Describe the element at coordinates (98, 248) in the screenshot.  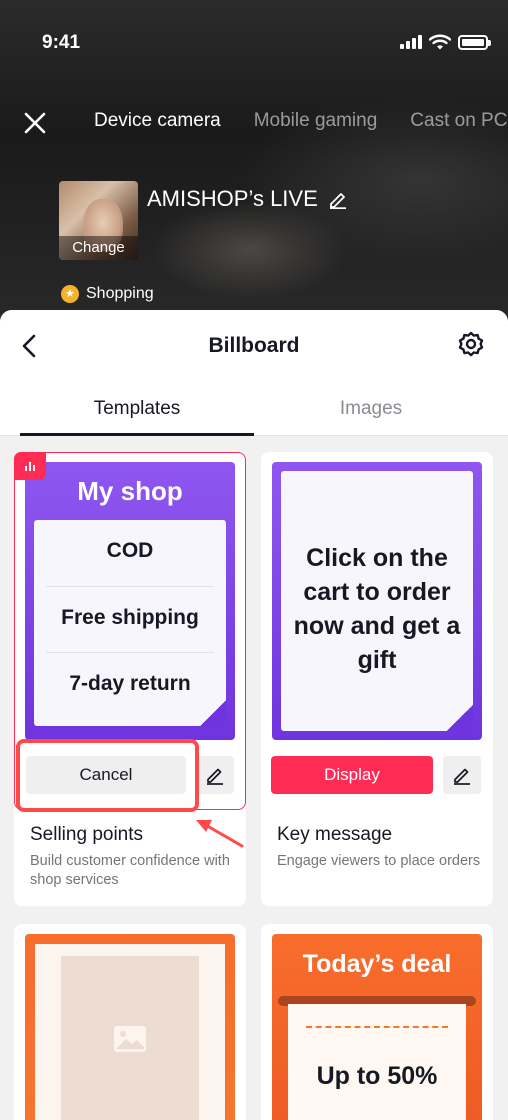
I see `change-cover-button: Change` at that location.